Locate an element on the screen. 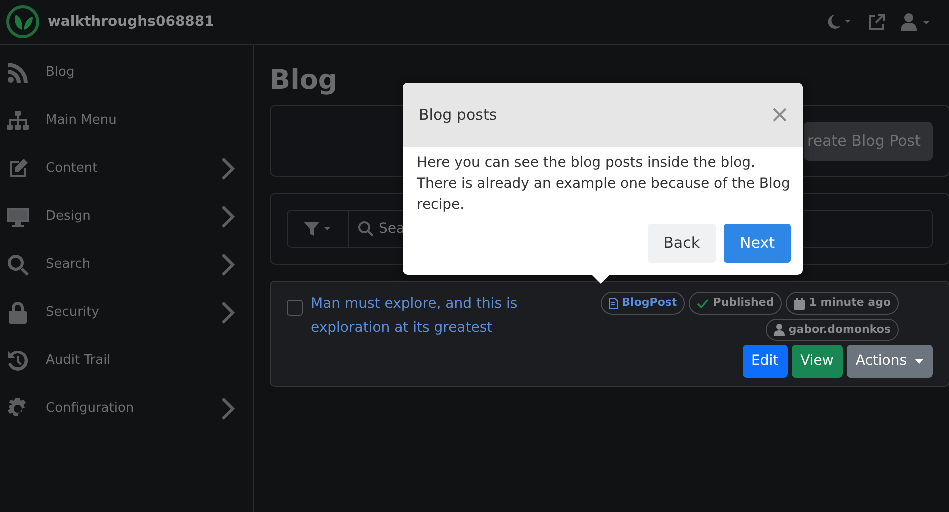 The image size is (949, 512). badge: Published is located at coordinates (735, 303).